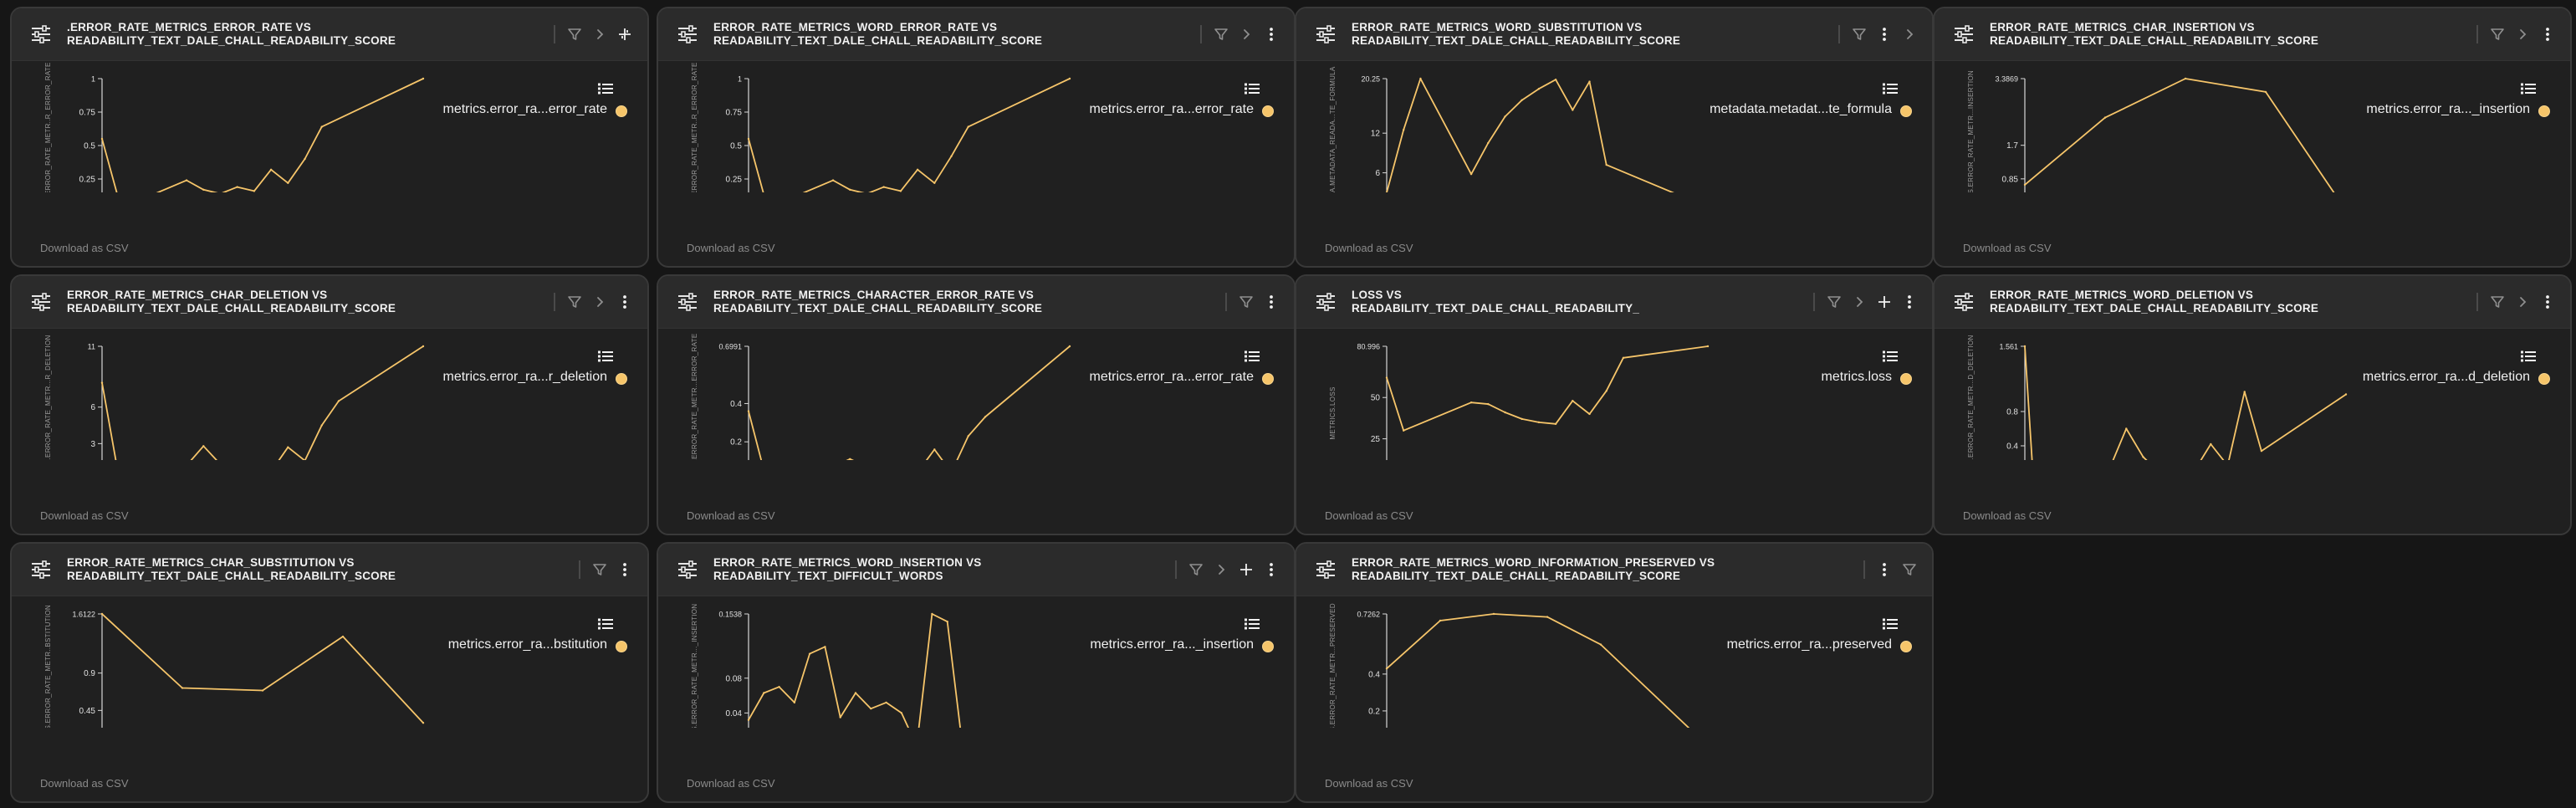  What do you see at coordinates (91, 347) in the screenshot?
I see `y-tick-label: 11` at bounding box center [91, 347].